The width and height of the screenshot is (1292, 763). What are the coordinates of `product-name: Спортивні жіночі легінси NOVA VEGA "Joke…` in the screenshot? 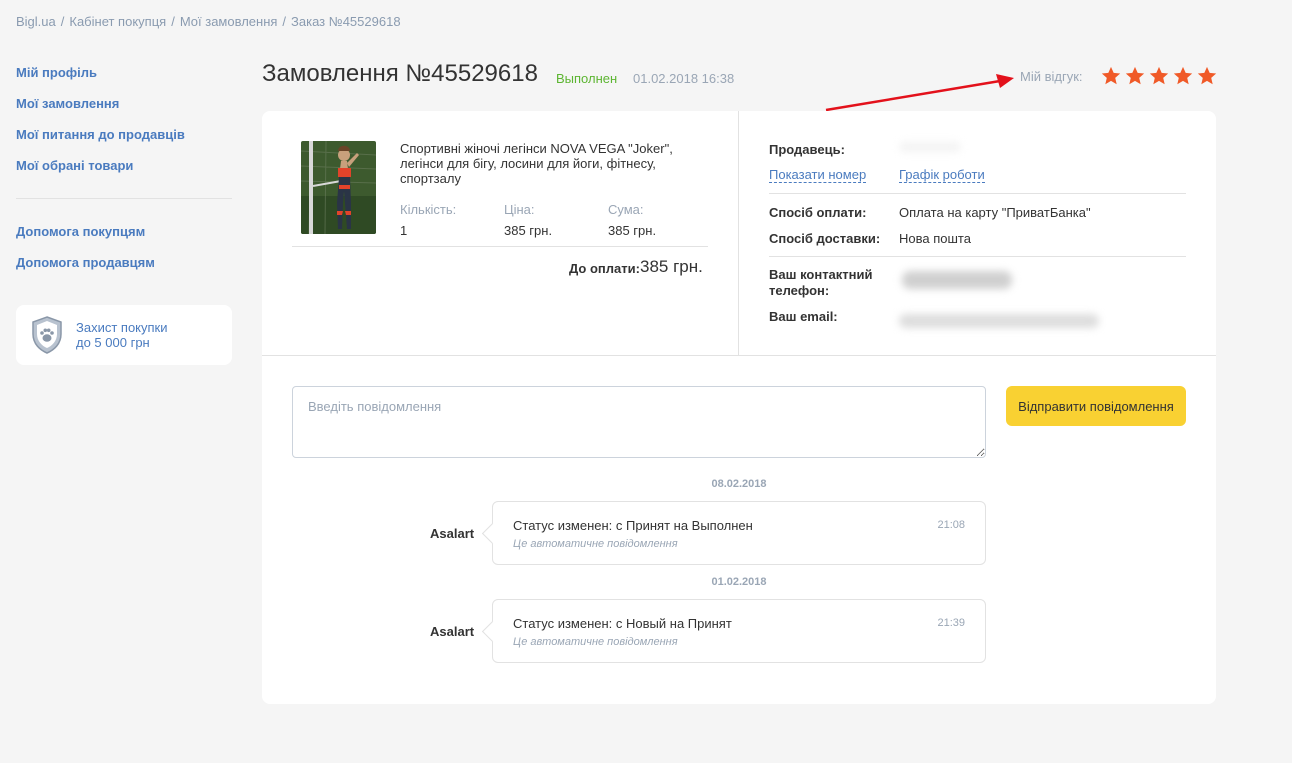 It's located at (545, 163).